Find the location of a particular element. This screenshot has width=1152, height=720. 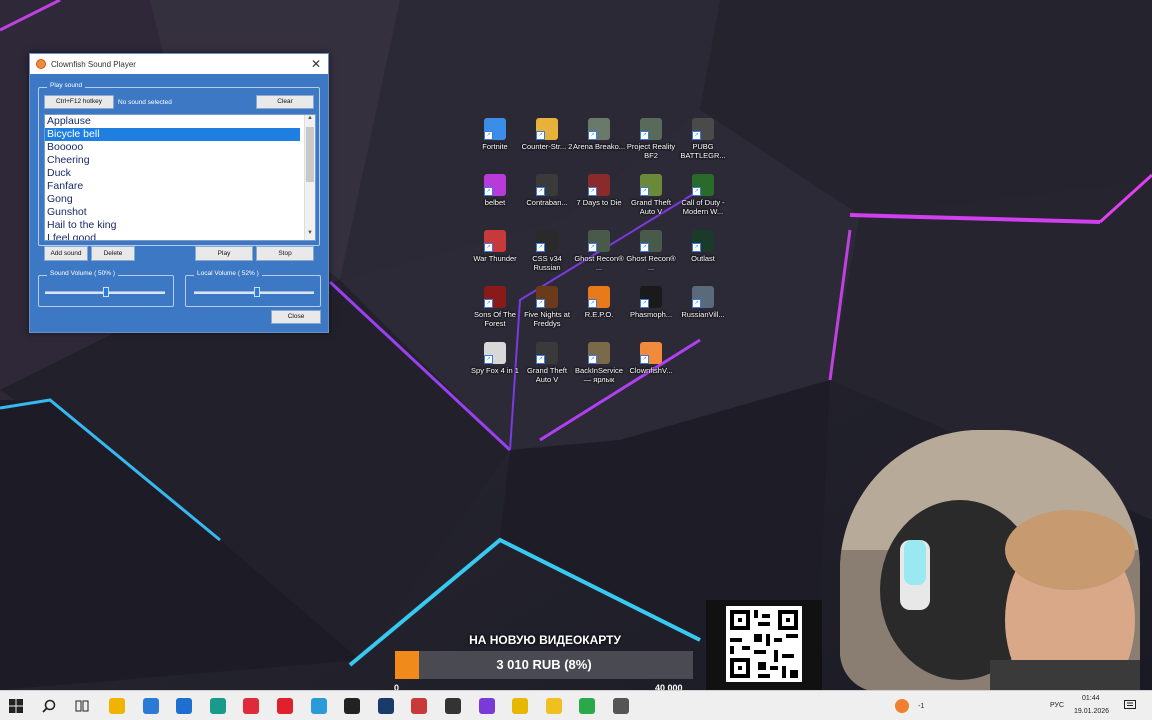

gear-icon is located at coordinates (621, 706).